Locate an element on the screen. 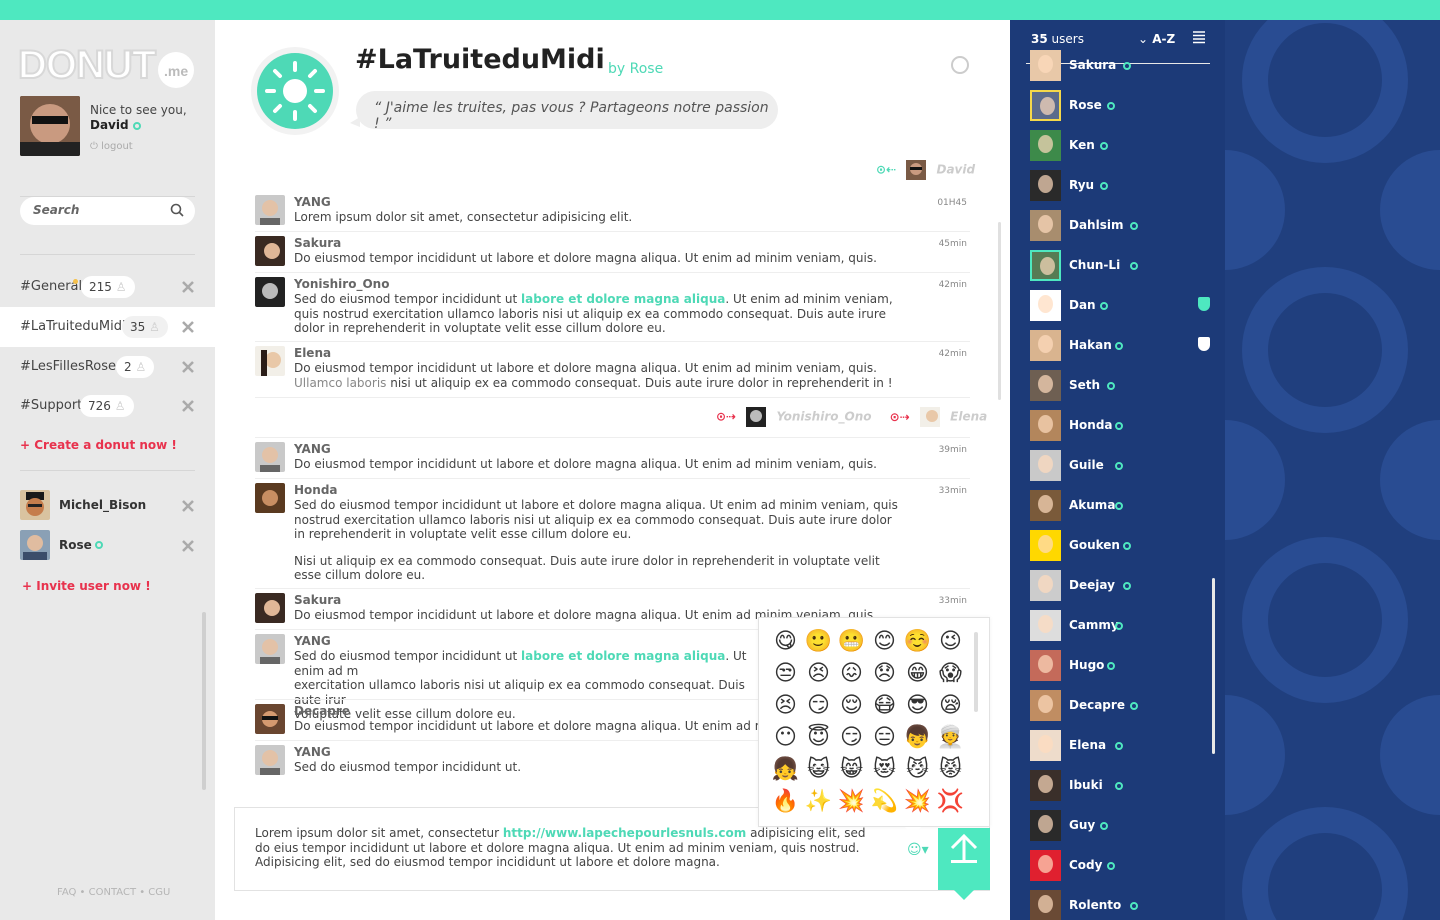 This screenshot has height=920, width=1440. message-link: http://www.lapechepourlesnuls.com is located at coordinates (624, 833).